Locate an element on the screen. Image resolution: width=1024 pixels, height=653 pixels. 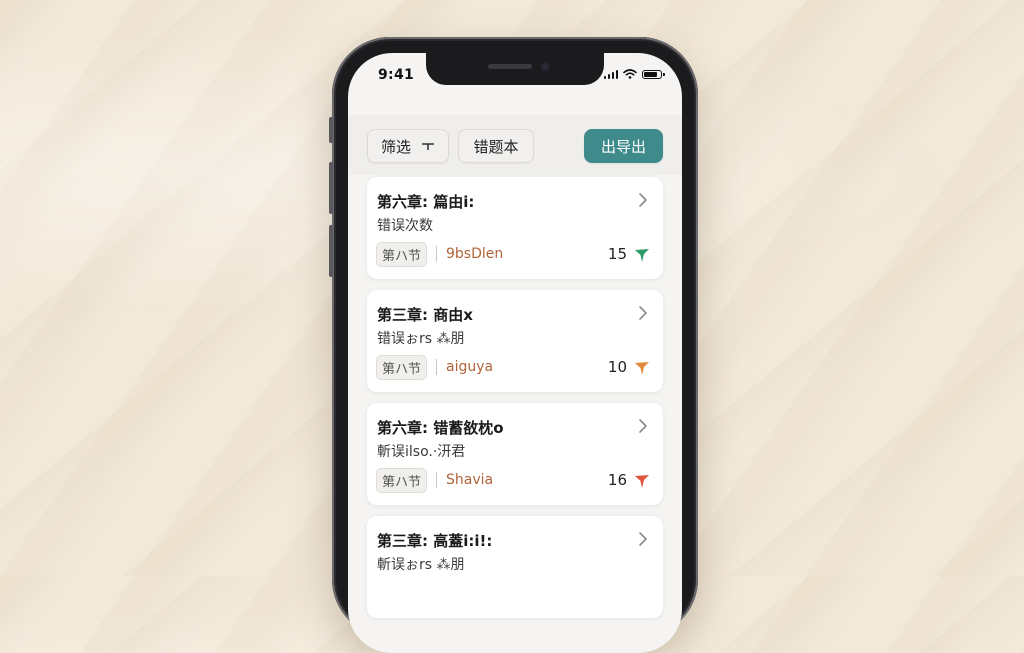
wifi-icon is located at coordinates (630, 74).